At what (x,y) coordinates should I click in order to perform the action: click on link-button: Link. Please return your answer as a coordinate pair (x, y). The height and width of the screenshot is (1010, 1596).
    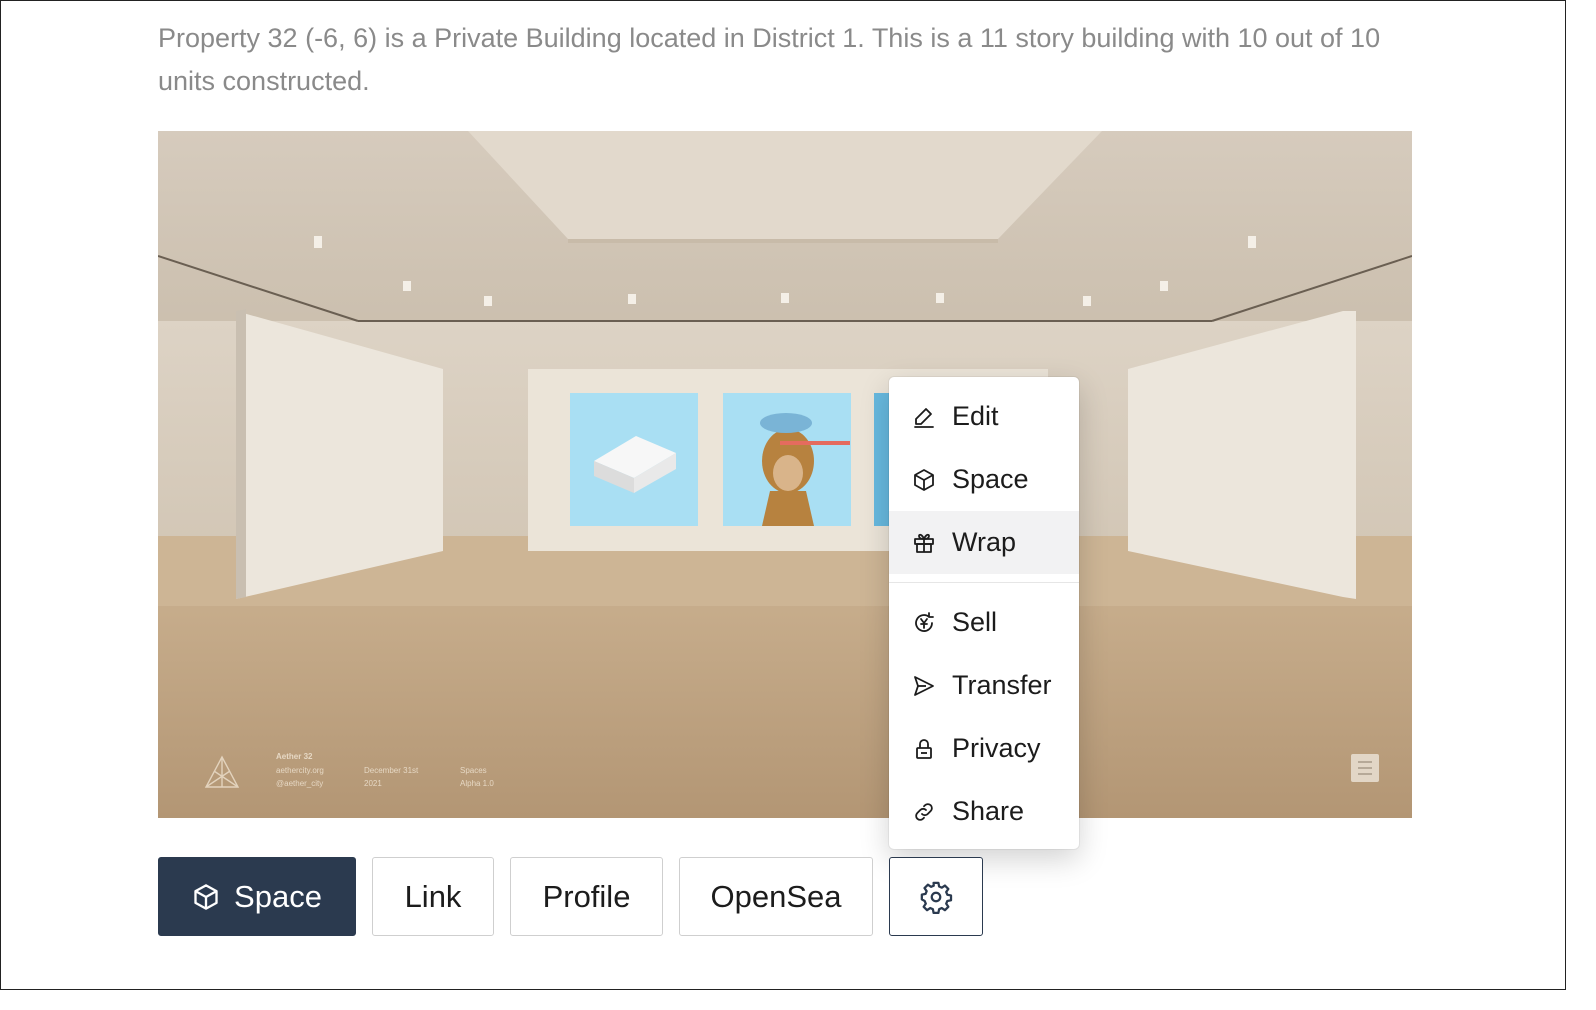
    Looking at the image, I should click on (433, 896).